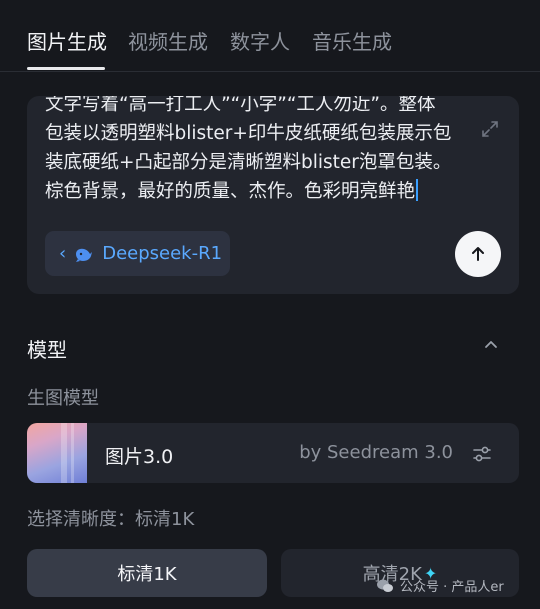 The height and width of the screenshot is (609, 540). Describe the element at coordinates (490, 129) in the screenshot. I see `expand-icon` at that location.